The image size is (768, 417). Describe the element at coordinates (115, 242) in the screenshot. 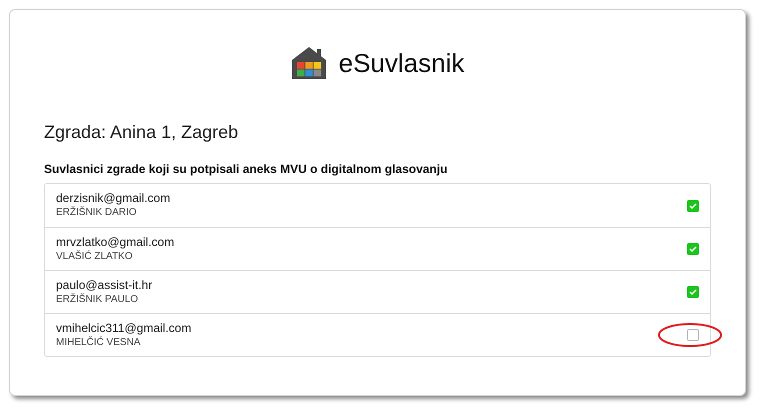

I see `owner-email: mrvzlatko@gmail.com` at that location.